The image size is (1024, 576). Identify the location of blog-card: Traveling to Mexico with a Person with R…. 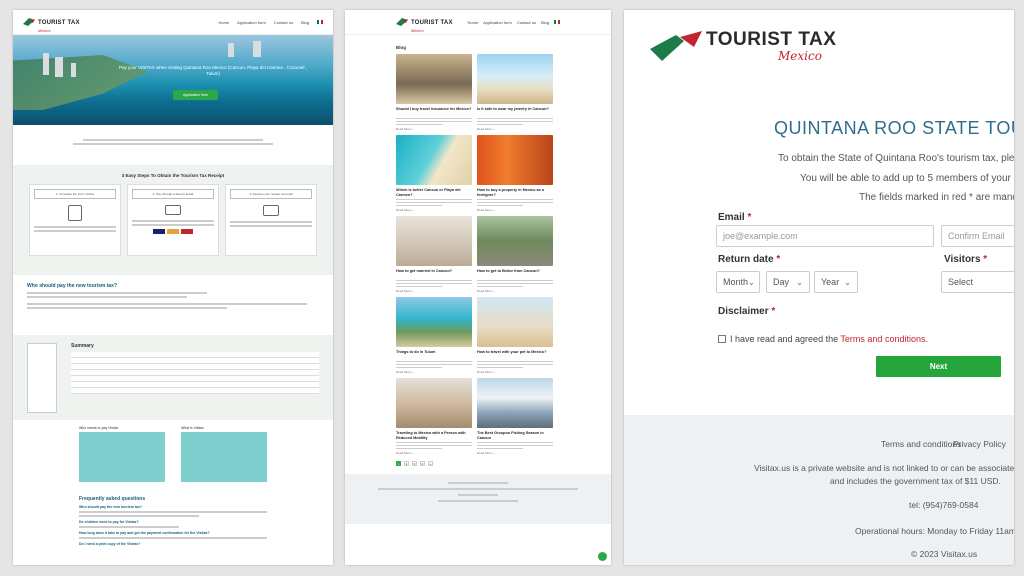
(434, 416).